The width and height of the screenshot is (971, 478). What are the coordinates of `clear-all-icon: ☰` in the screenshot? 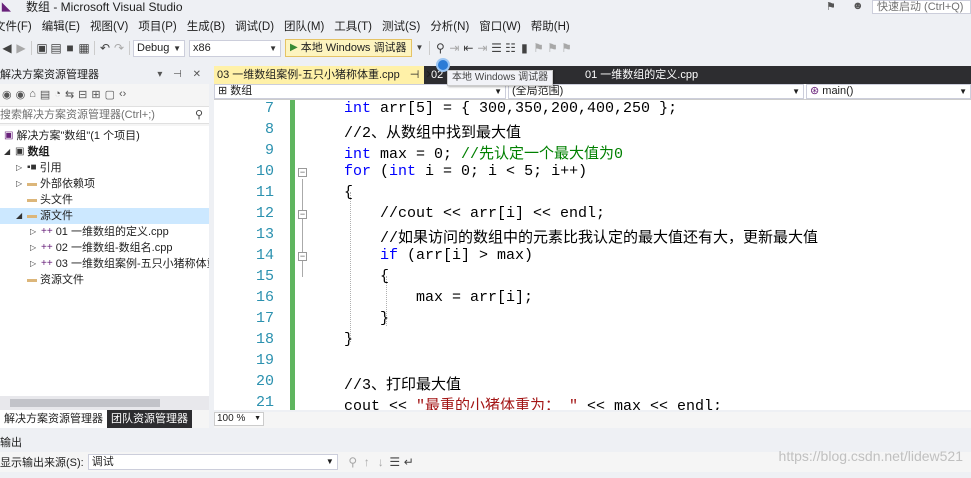 It's located at (395, 462).